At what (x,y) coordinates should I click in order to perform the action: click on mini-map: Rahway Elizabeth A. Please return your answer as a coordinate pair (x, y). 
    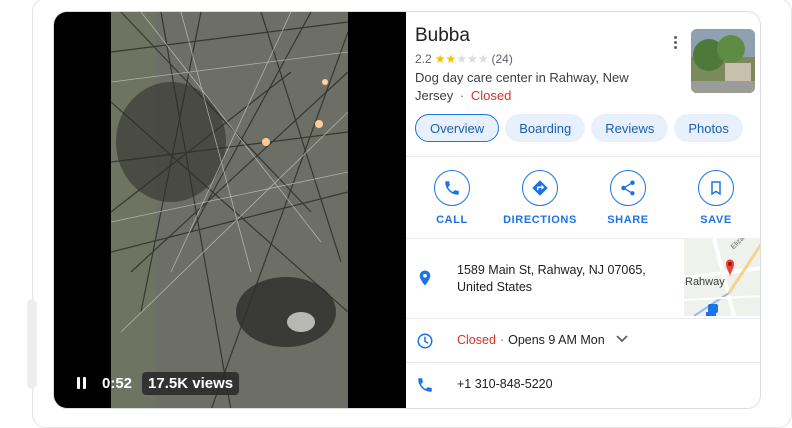
    Looking at the image, I should click on (722, 277).